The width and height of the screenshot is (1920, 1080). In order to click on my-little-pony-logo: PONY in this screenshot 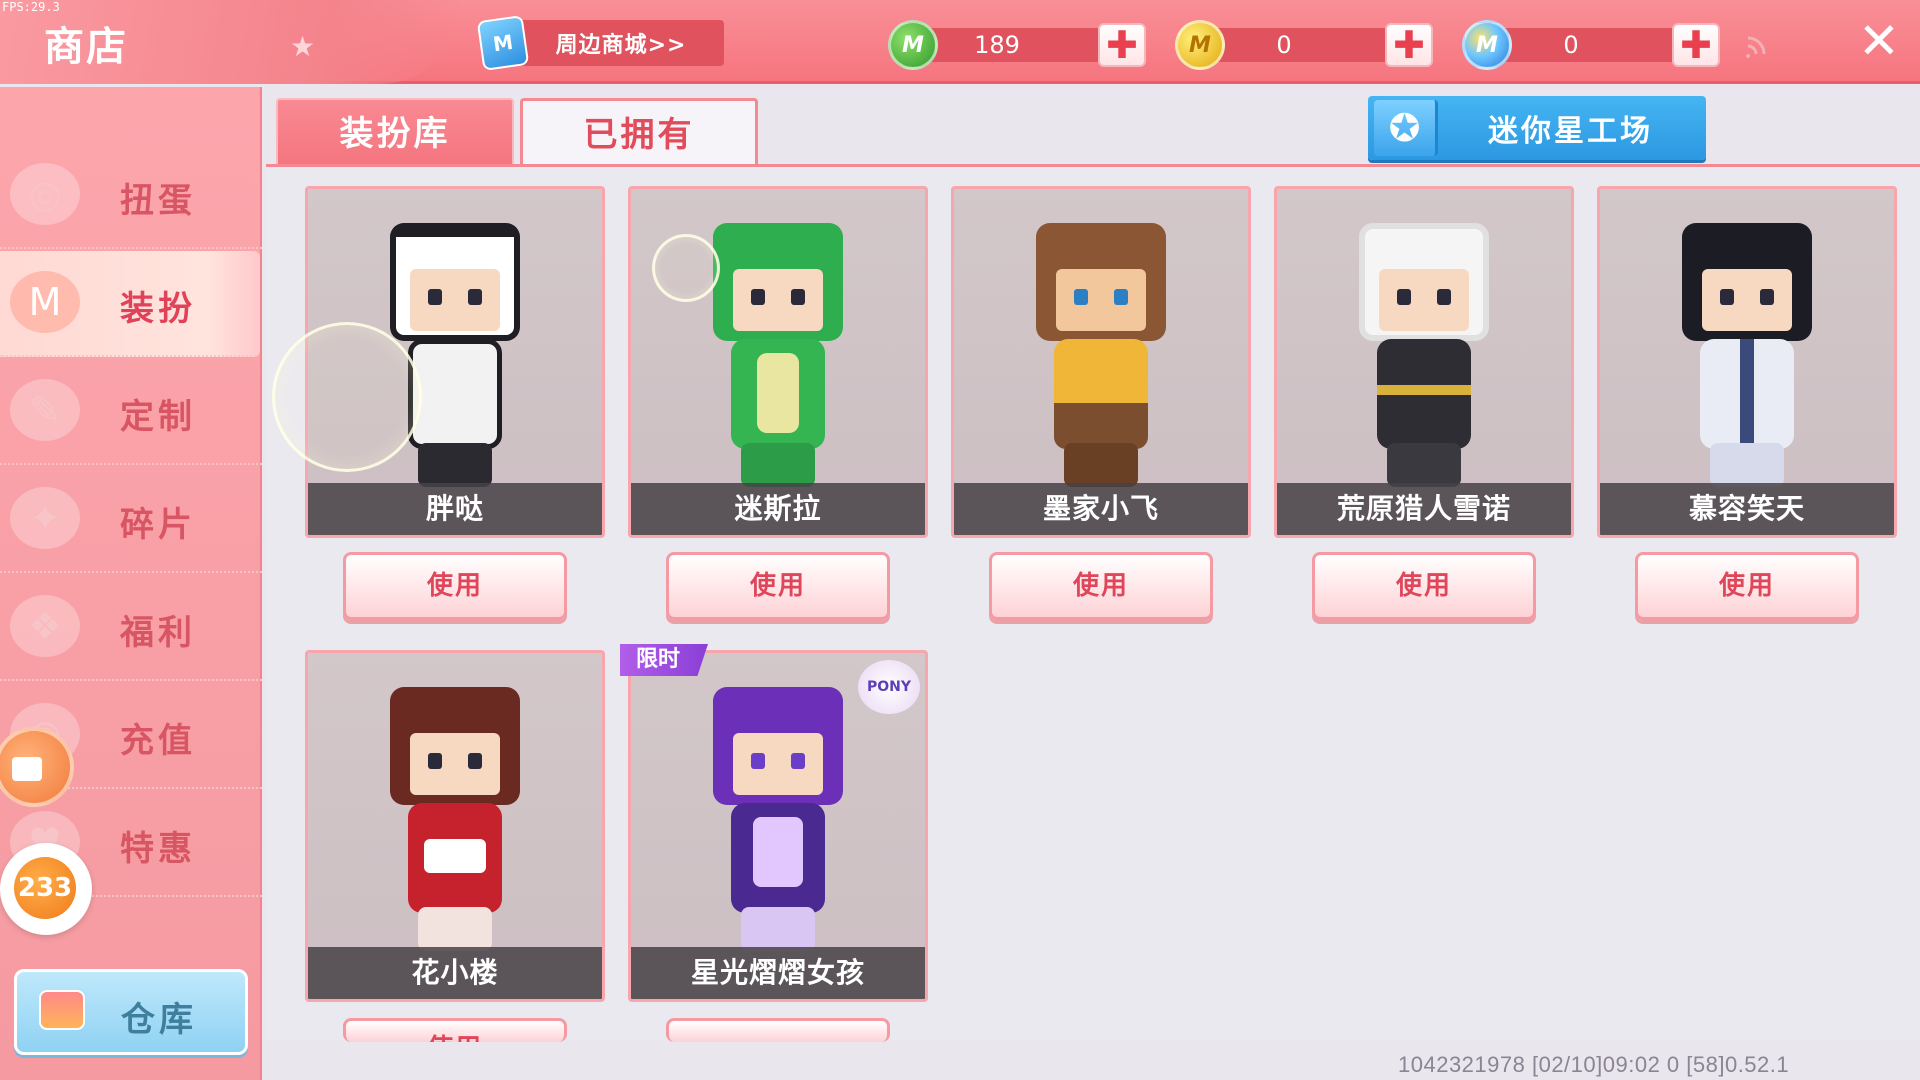, I will do `click(889, 687)`.